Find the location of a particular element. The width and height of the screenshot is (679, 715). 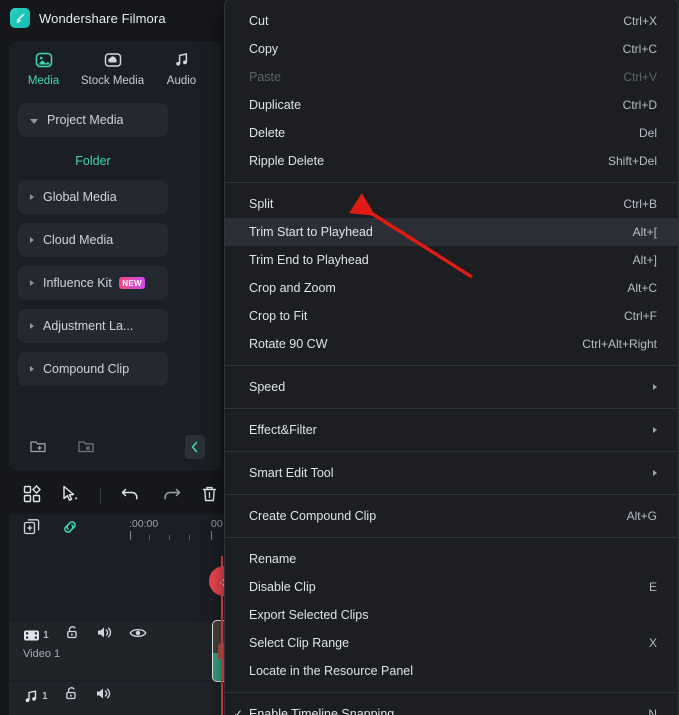

menu-item-label: Ripple Delete is located at coordinates (287, 161).